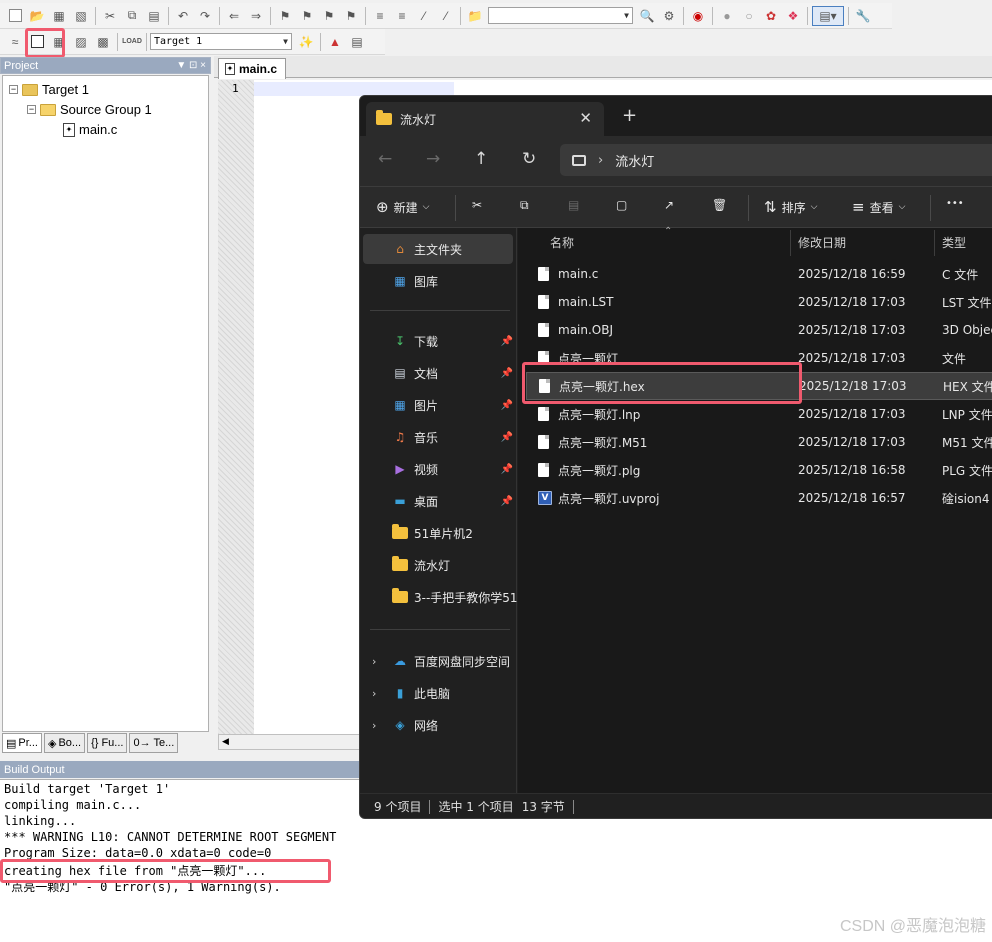  What do you see at coordinates (562, 242) in the screenshot?
I see `column-header-name: 名称` at bounding box center [562, 242].